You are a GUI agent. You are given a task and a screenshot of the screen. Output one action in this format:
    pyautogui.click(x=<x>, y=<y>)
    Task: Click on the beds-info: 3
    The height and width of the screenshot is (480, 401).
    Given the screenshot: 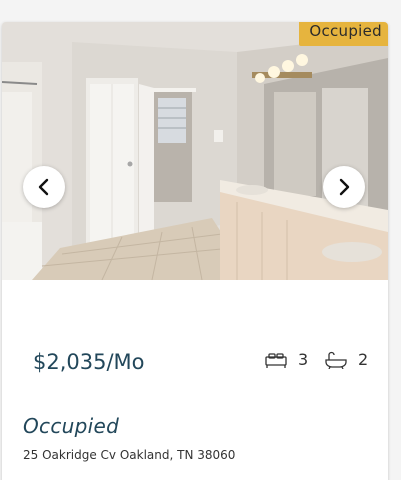 What is the action you would take?
    pyautogui.click(x=286, y=359)
    